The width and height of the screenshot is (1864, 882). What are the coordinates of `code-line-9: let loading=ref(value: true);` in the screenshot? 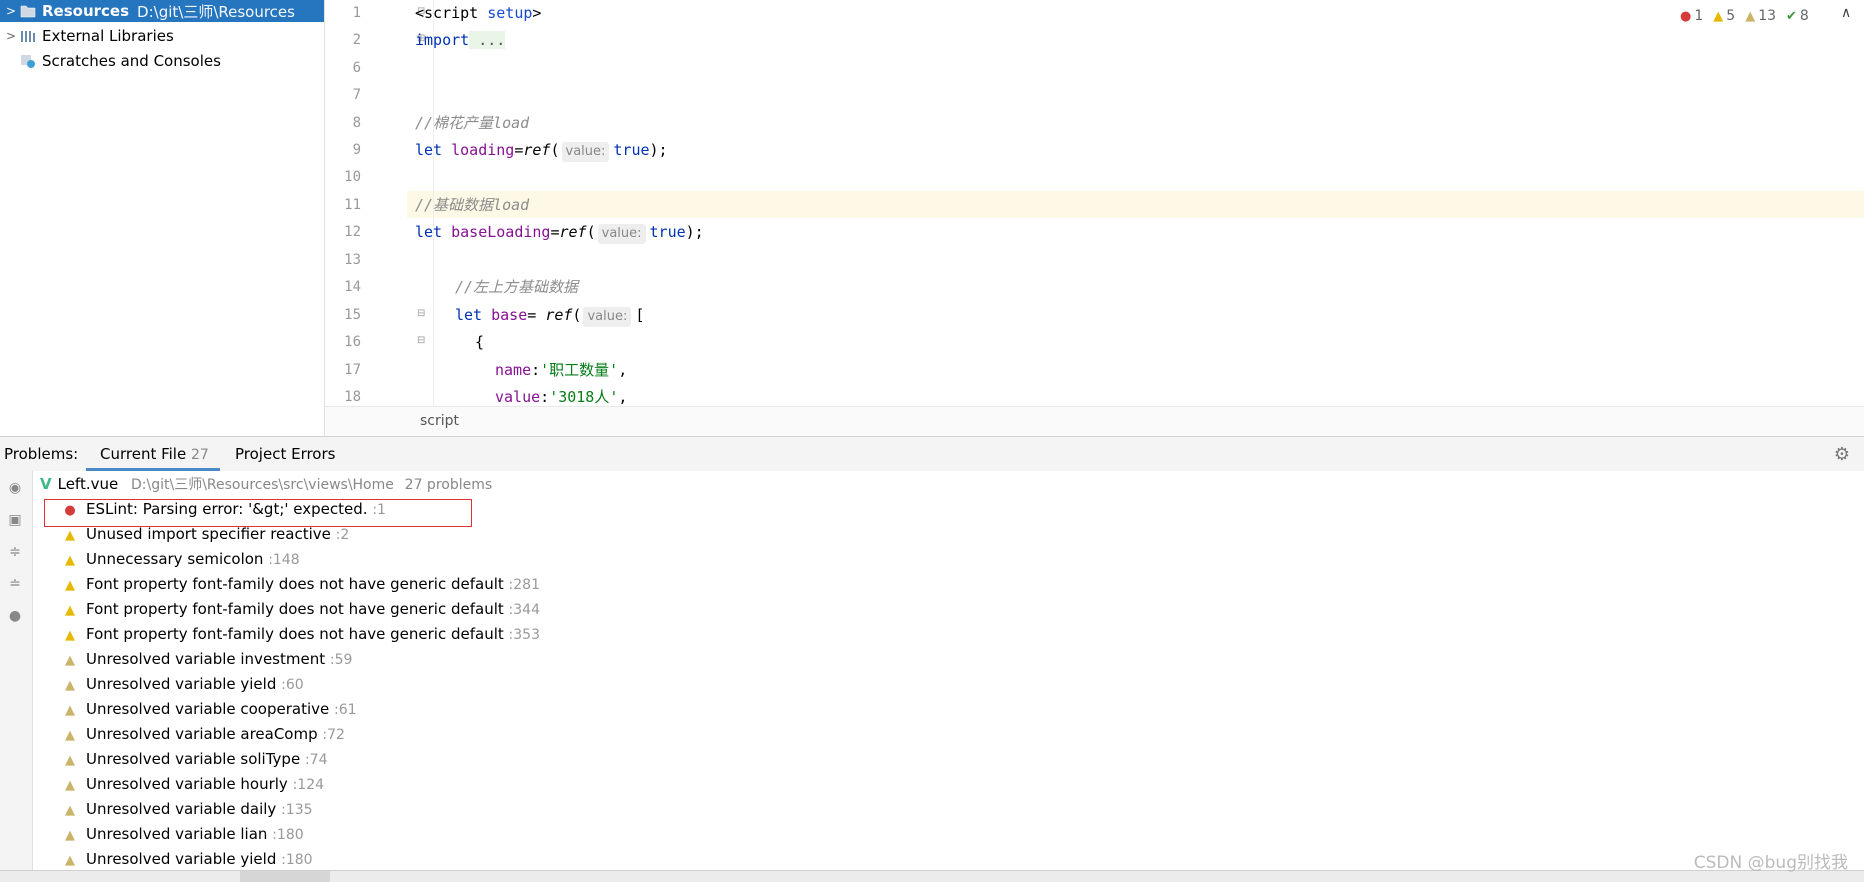 It's located at (541, 150).